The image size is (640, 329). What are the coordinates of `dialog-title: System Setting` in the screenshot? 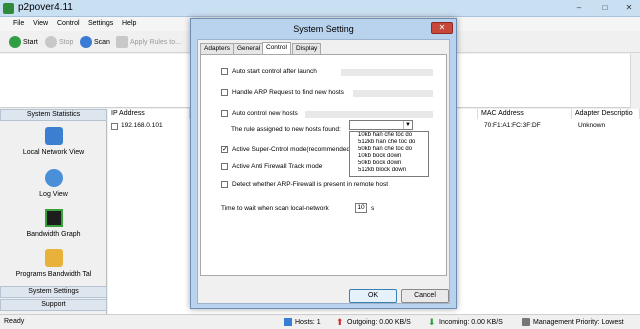 It's located at (323, 29).